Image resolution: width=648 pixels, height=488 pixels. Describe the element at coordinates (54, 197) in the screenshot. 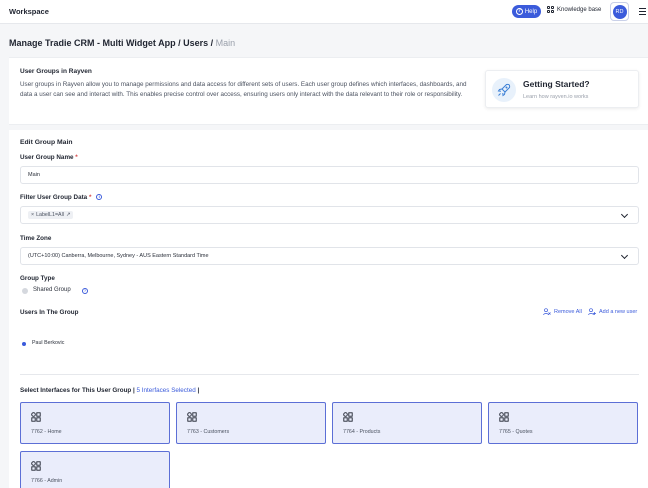

I see `filter-data-label-text: Filter User Group Data` at that location.